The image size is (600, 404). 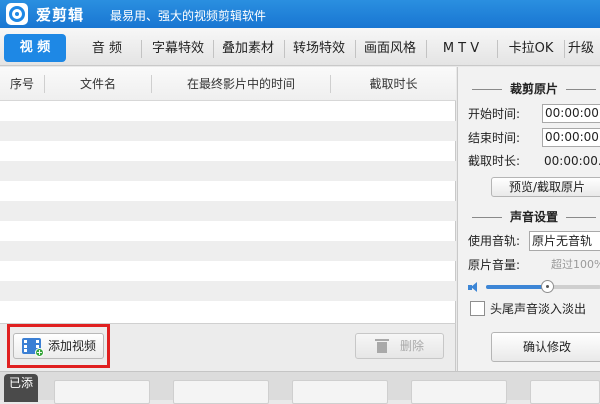 What do you see at coordinates (571, 137) in the screenshot?
I see `end-time-input: 00:00:00.000` at bounding box center [571, 137].